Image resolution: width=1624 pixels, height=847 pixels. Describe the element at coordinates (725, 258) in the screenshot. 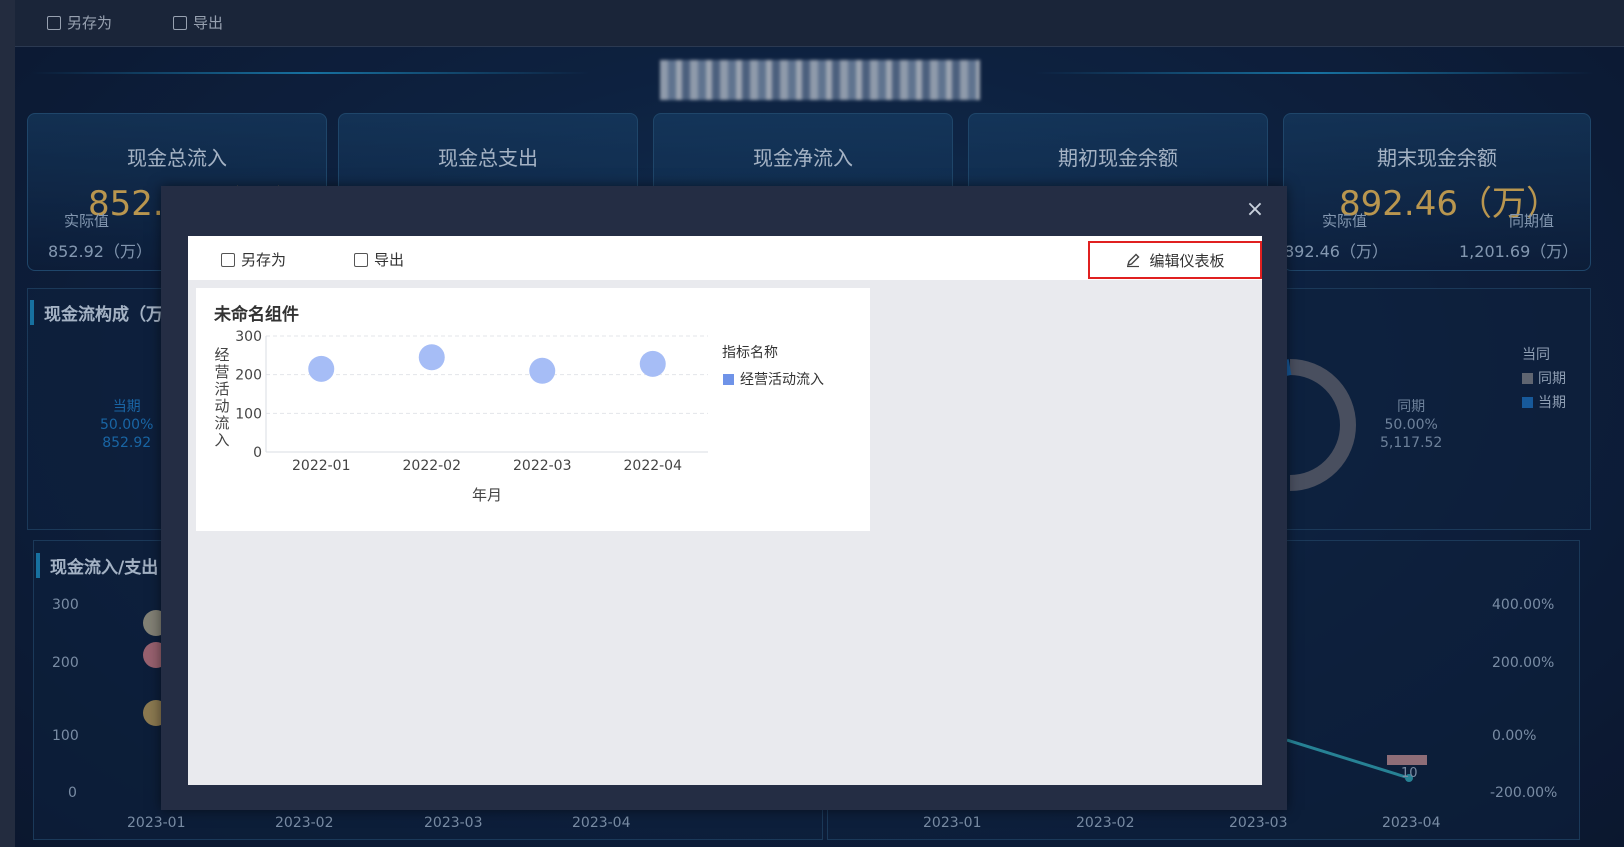

I see `modal-toolbar: 另存为 导出 编辑仪表板` at that location.